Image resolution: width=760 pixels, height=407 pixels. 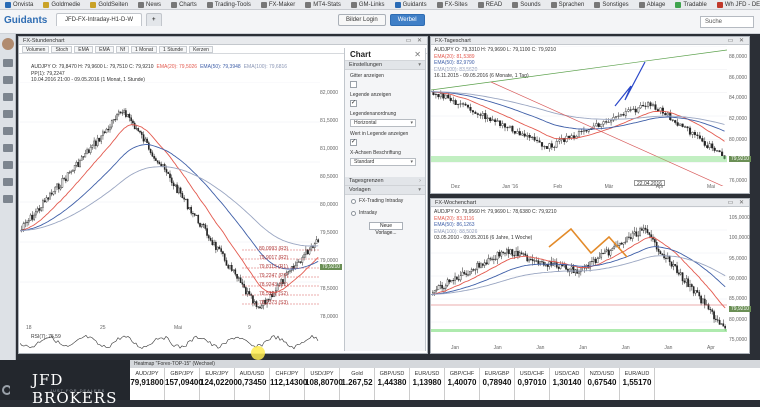 I want to click on bookmark-item: Wh JFD - DEM, so click(x=736, y=4).